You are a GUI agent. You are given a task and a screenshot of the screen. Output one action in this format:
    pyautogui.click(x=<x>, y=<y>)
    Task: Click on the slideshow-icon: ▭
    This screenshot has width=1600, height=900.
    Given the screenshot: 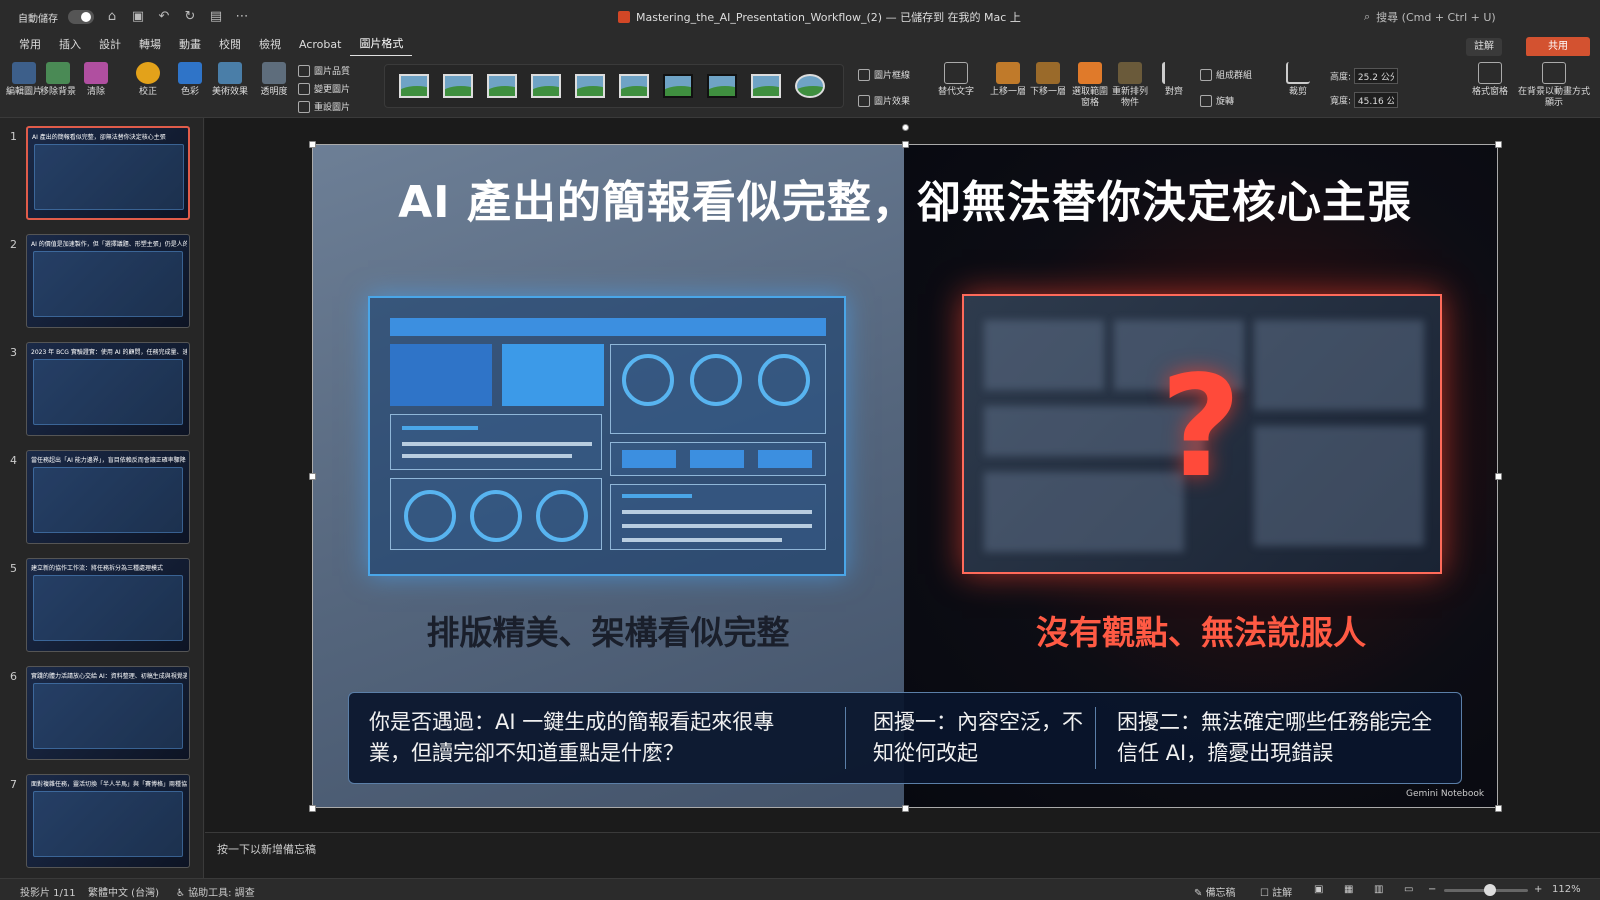 What is the action you would take?
    pyautogui.click(x=1408, y=889)
    